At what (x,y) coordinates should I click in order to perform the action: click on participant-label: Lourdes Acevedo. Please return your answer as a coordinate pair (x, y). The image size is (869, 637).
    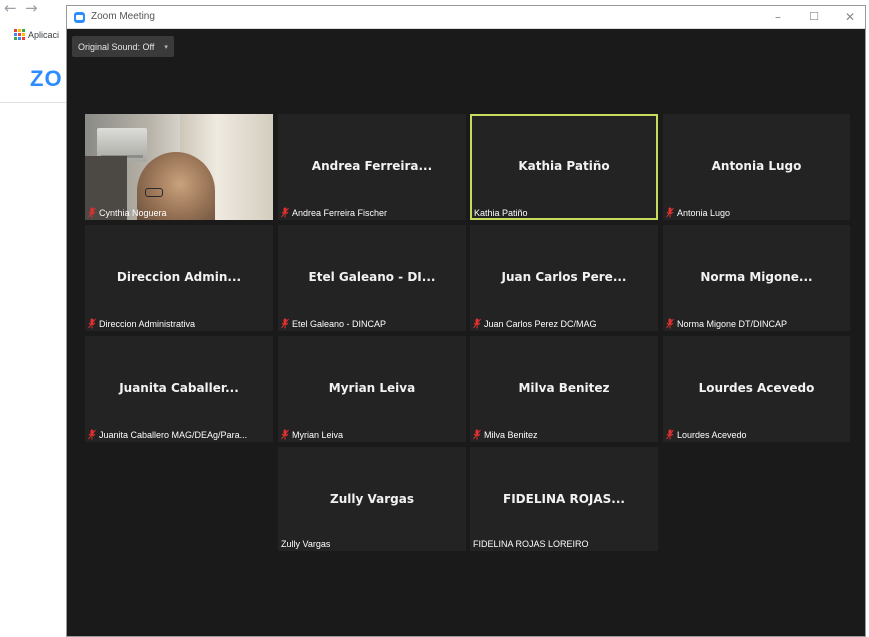
    Looking at the image, I should click on (706, 434).